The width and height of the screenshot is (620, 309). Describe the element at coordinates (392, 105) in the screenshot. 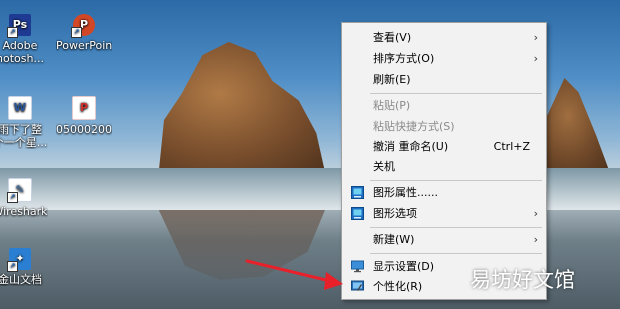

I see `menu-item-label: 粘贴(P)` at that location.